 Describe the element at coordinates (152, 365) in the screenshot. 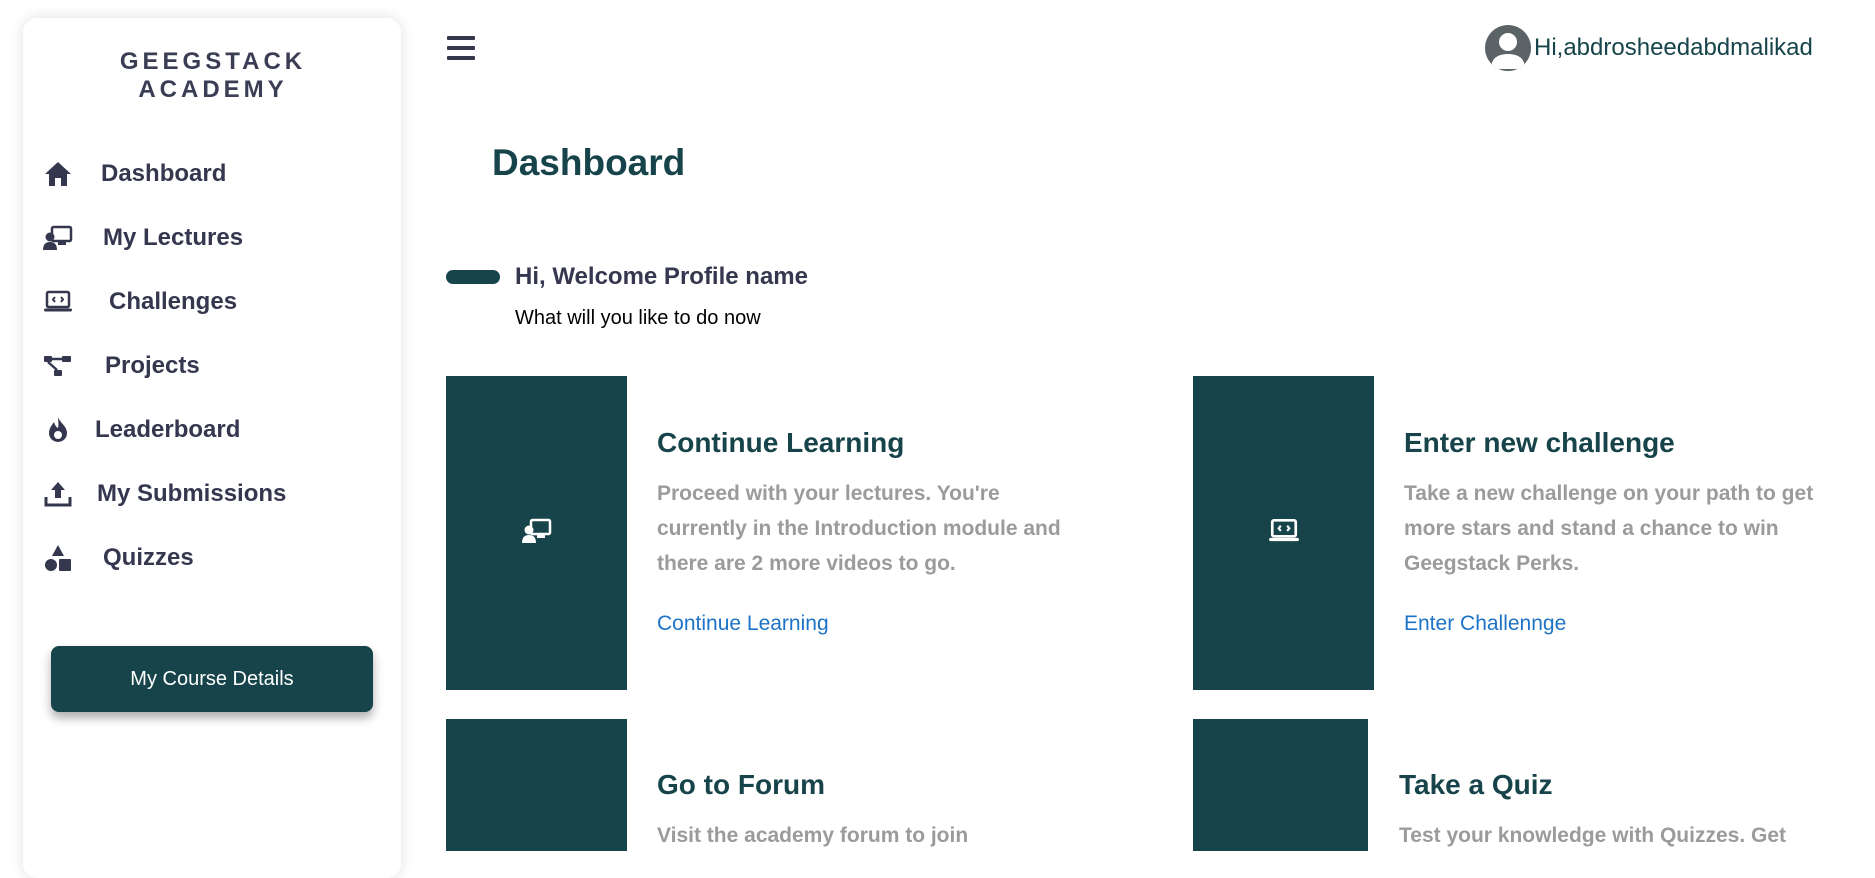

I see `sidebar-item-label: Projects` at that location.